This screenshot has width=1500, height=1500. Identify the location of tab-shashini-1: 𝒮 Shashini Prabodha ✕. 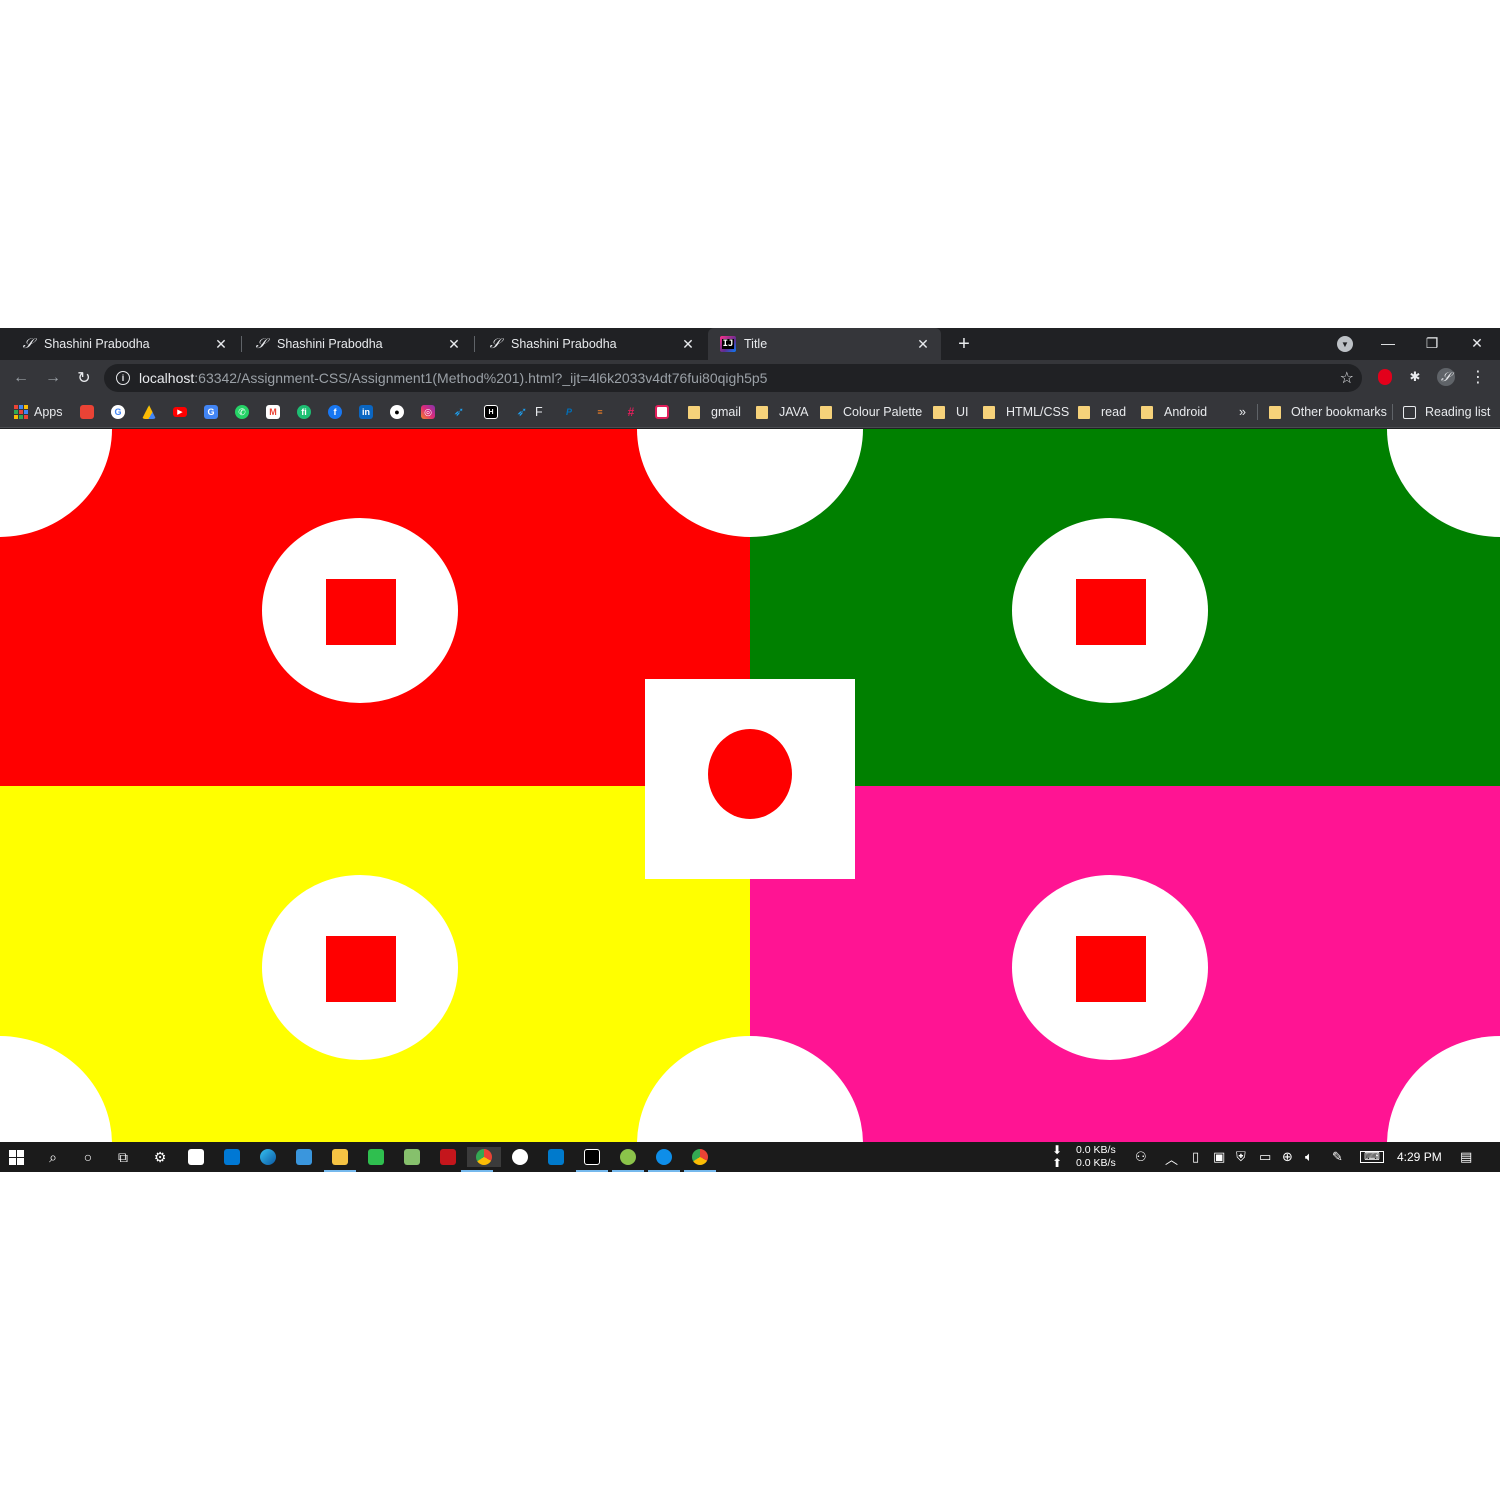
(116, 344).